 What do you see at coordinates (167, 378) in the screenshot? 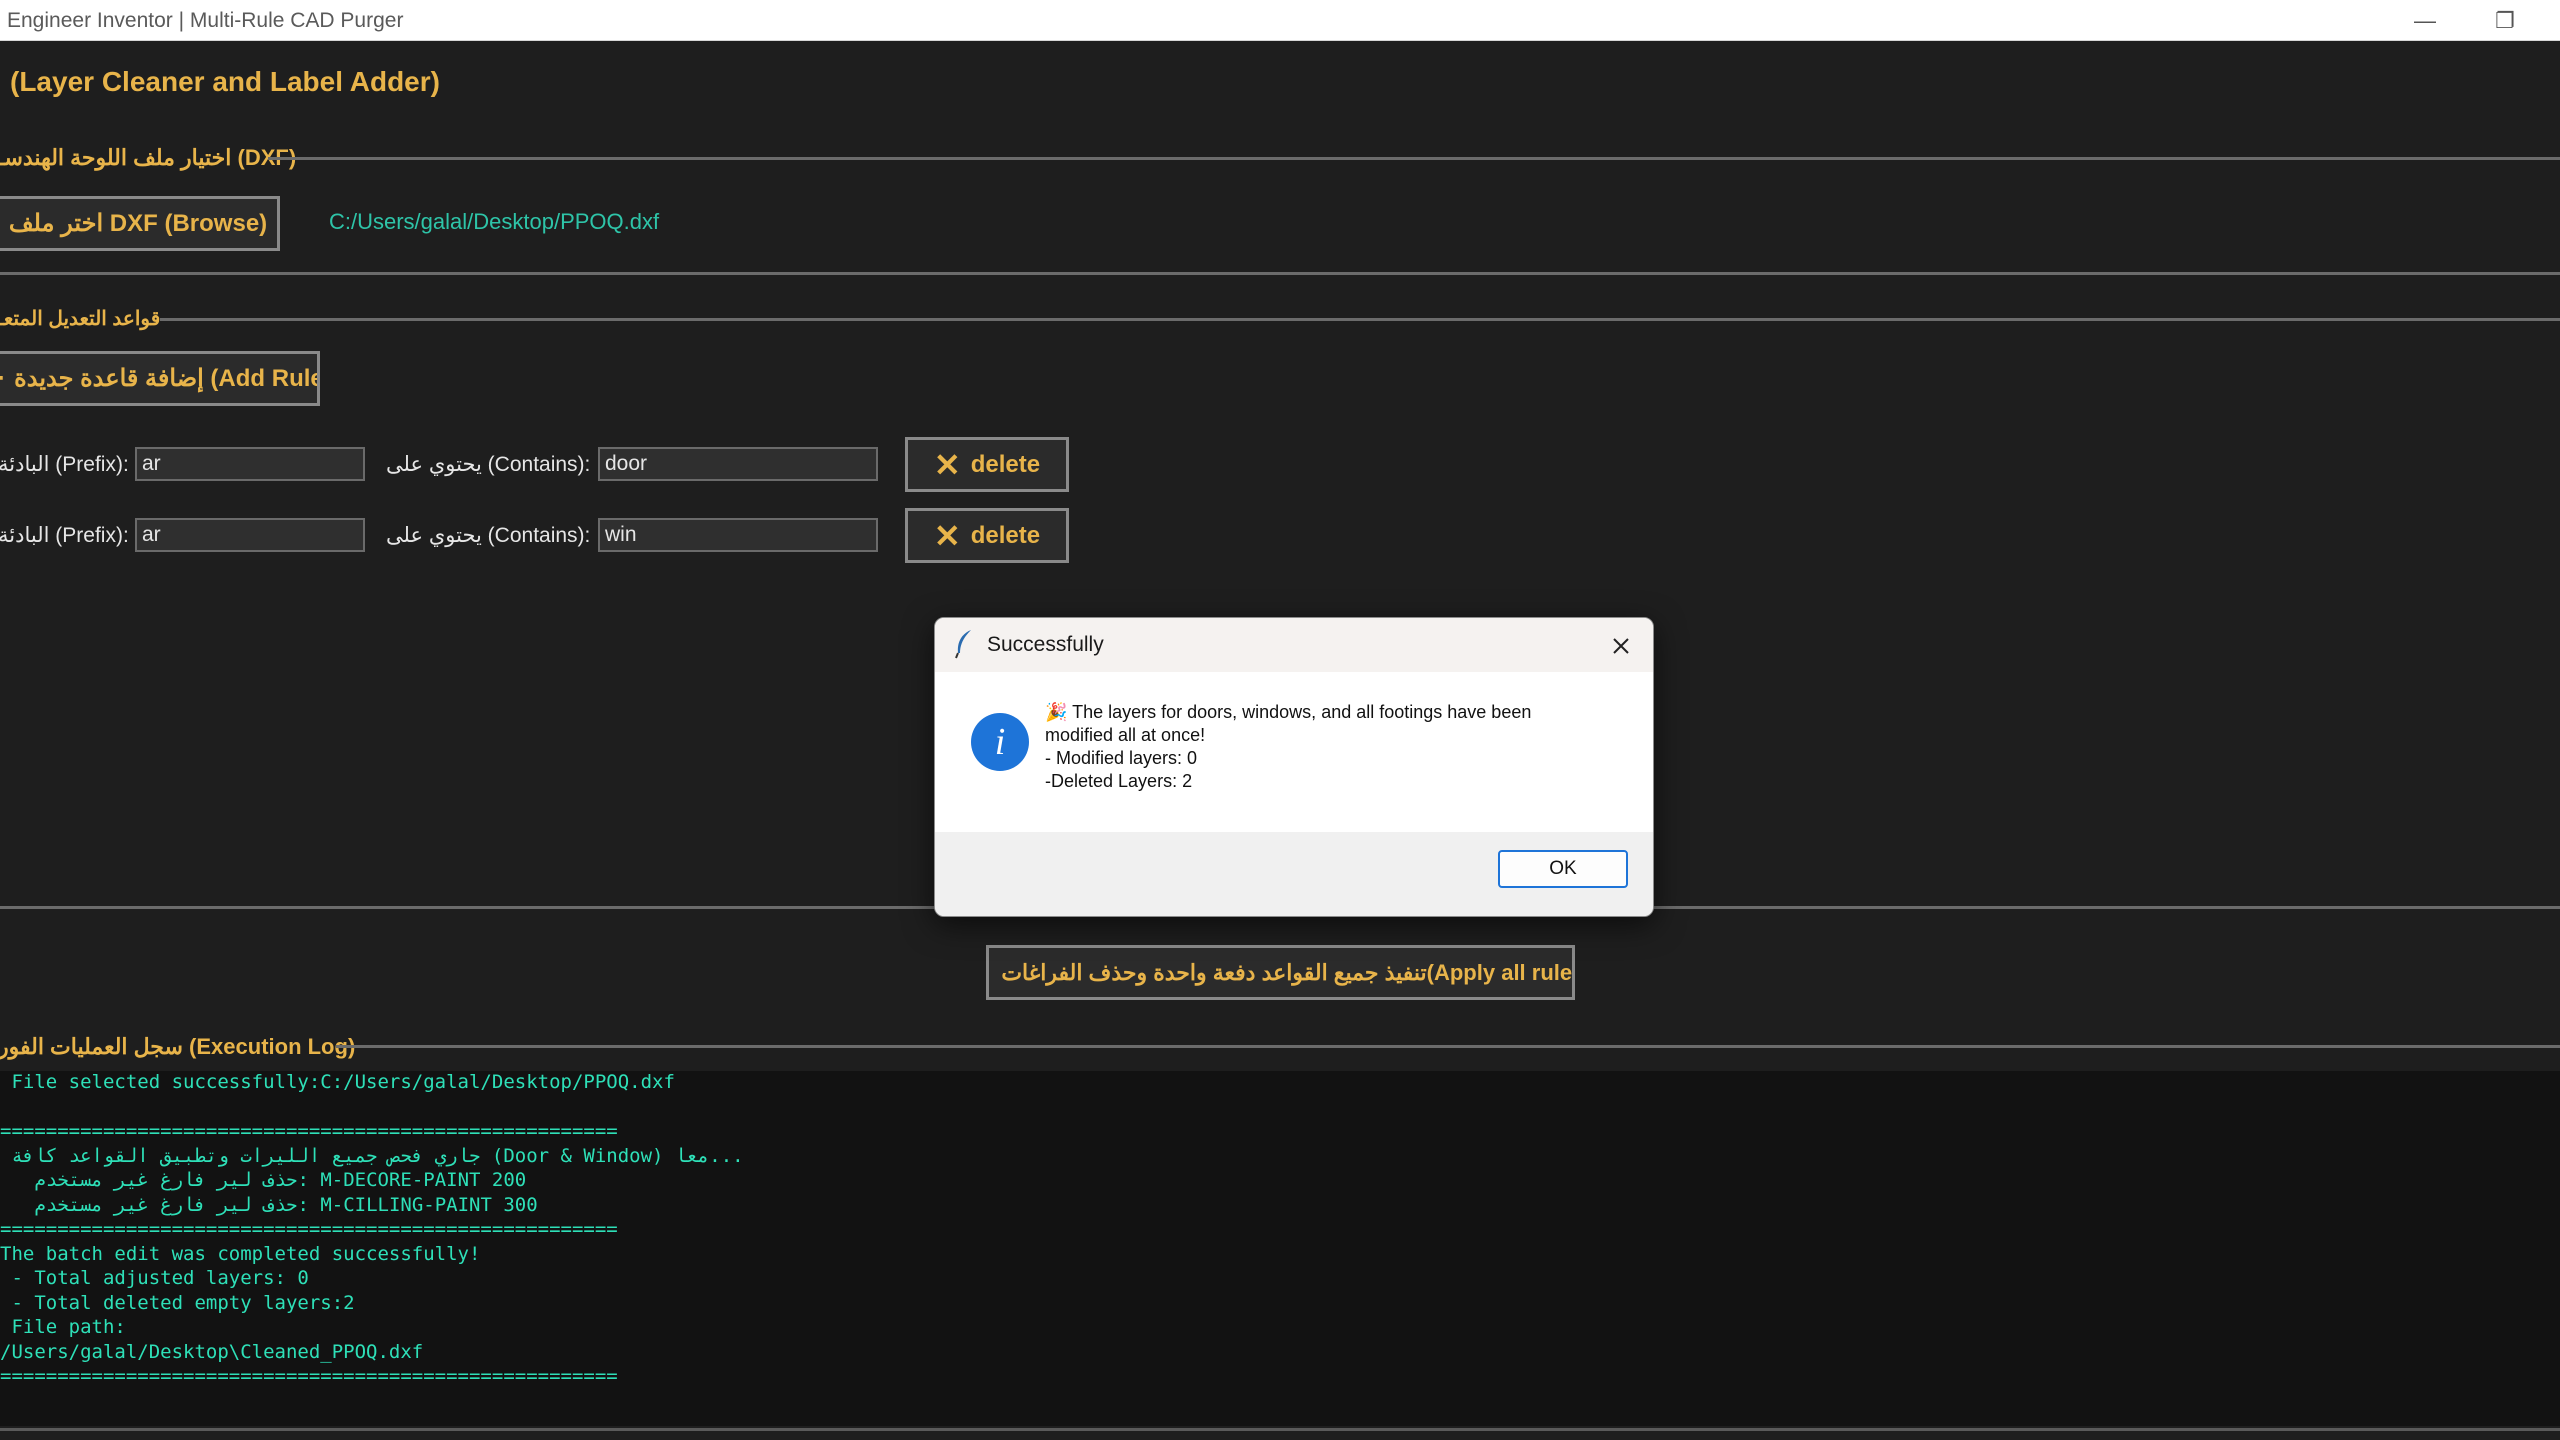
I see `add-rule-button-label: إضافة قاعدة جديدة (Add Rule)` at bounding box center [167, 378].